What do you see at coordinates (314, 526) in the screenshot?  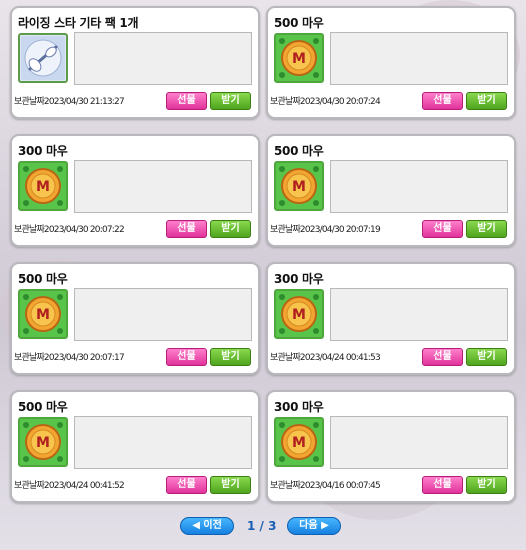 I see `next-page-button: 다음 ▶` at bounding box center [314, 526].